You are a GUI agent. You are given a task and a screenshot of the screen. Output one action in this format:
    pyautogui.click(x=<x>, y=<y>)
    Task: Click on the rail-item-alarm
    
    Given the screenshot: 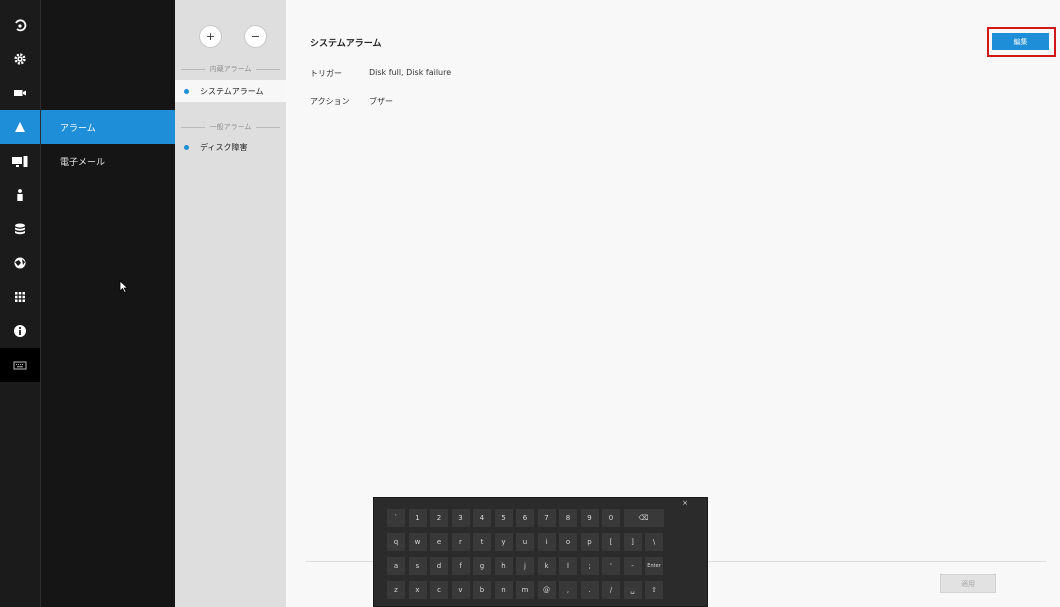 What is the action you would take?
    pyautogui.click(x=20, y=127)
    